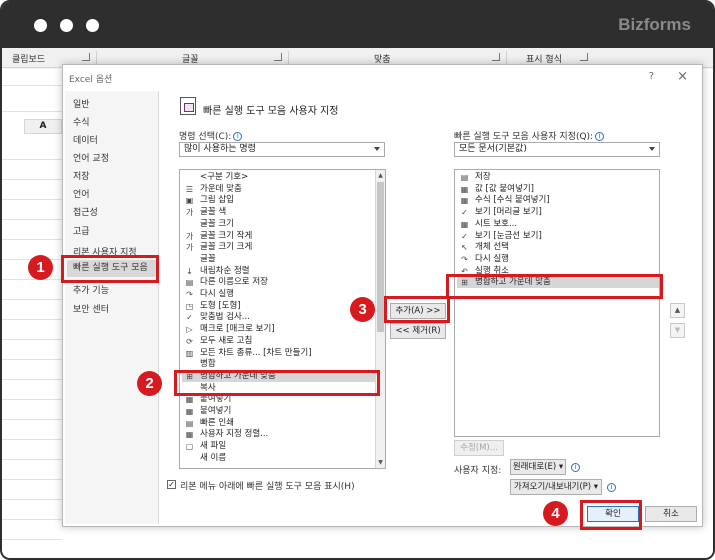 The height and width of the screenshot is (560, 715). What do you see at coordinates (267, 487) in the screenshot?
I see `show-below-ribbon-label: 리본 메뉴 아래에 빠른 실행 도구 모음 표시(H)` at bounding box center [267, 487].